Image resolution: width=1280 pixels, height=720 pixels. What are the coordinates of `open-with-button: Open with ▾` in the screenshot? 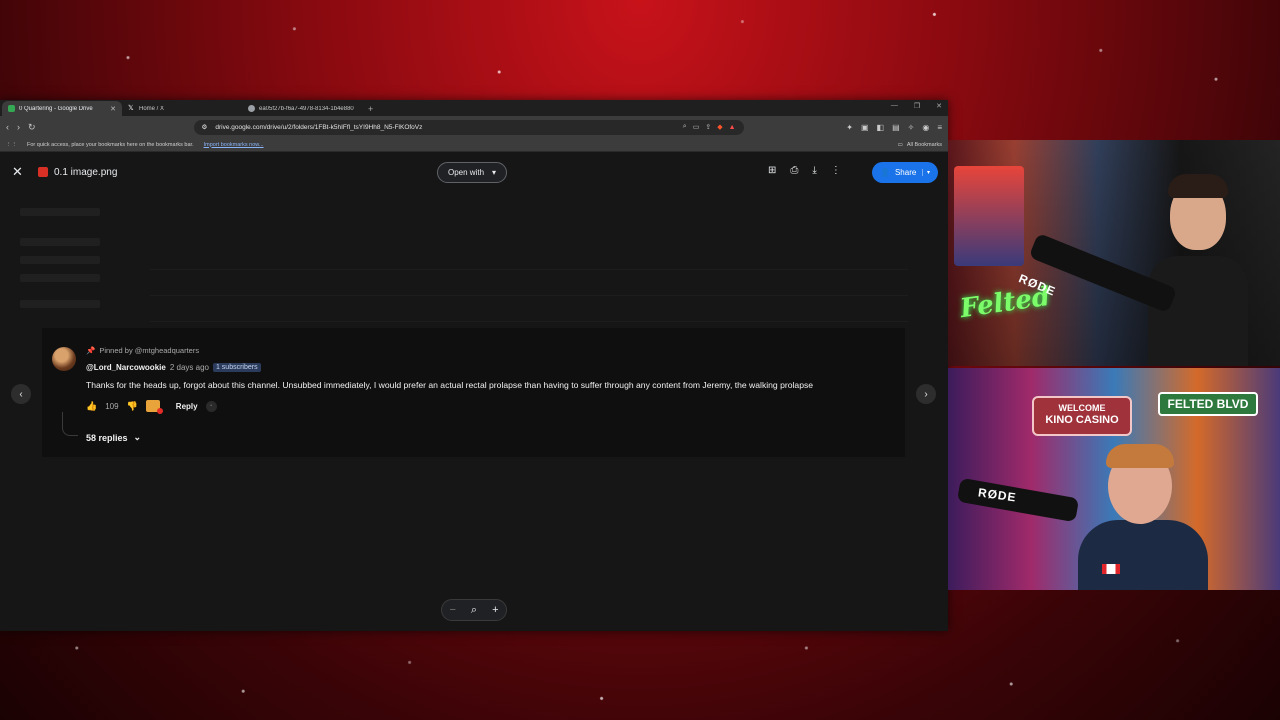 It's located at (472, 172).